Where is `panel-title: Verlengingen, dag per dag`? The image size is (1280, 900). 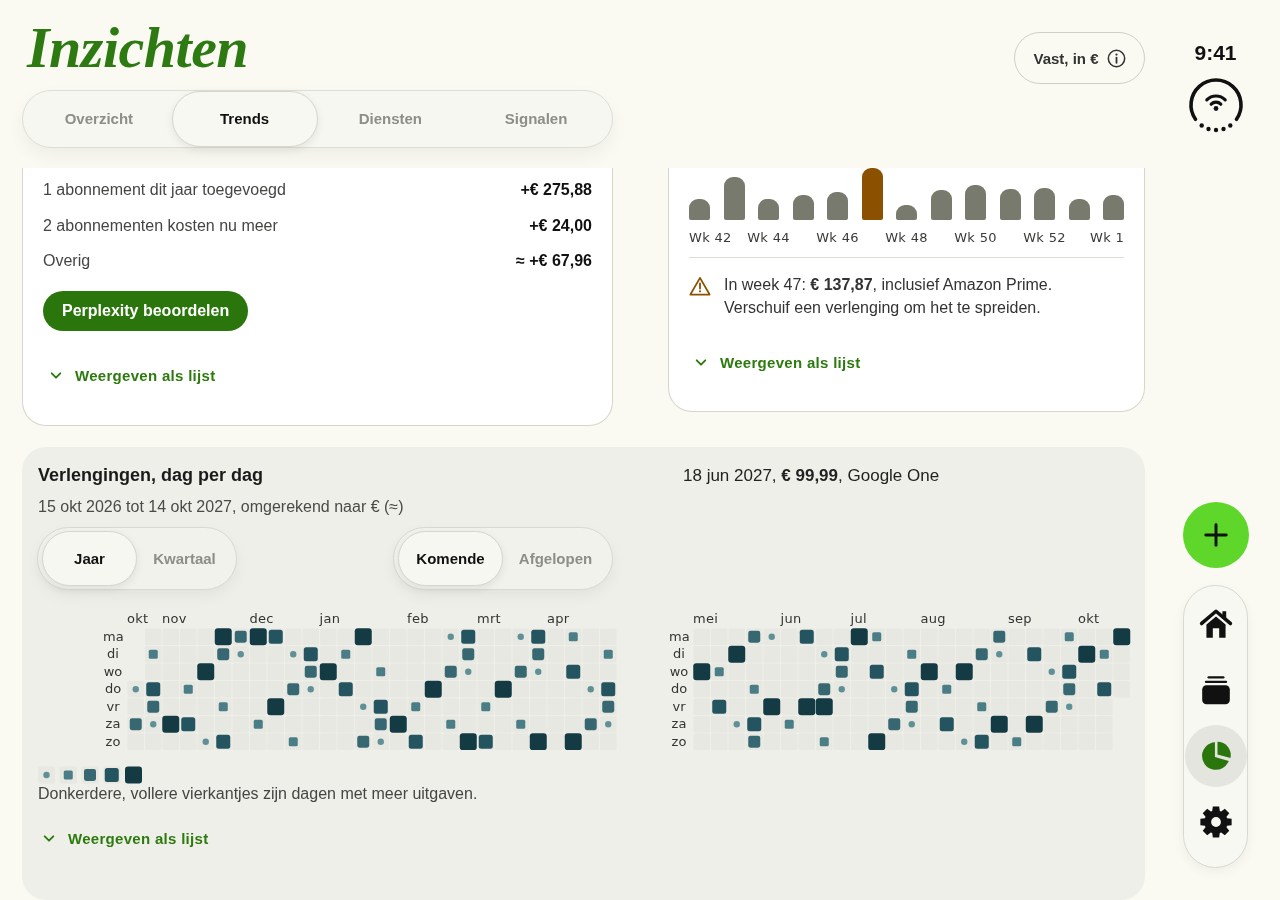
panel-title: Verlengingen, dag per dag is located at coordinates (151, 475).